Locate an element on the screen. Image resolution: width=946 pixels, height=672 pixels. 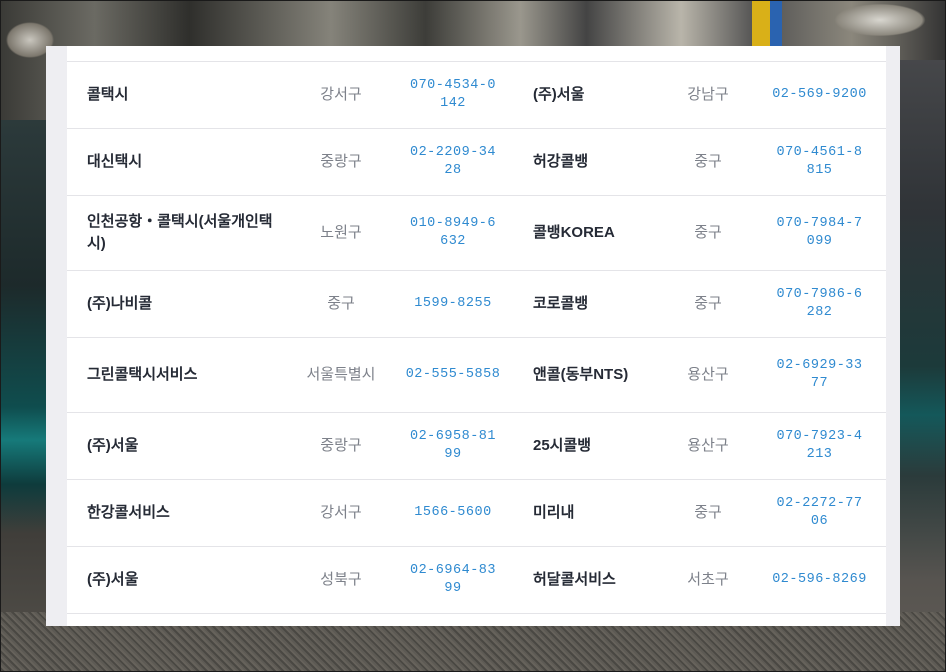
district: 서울특별시 is located at coordinates (341, 375).